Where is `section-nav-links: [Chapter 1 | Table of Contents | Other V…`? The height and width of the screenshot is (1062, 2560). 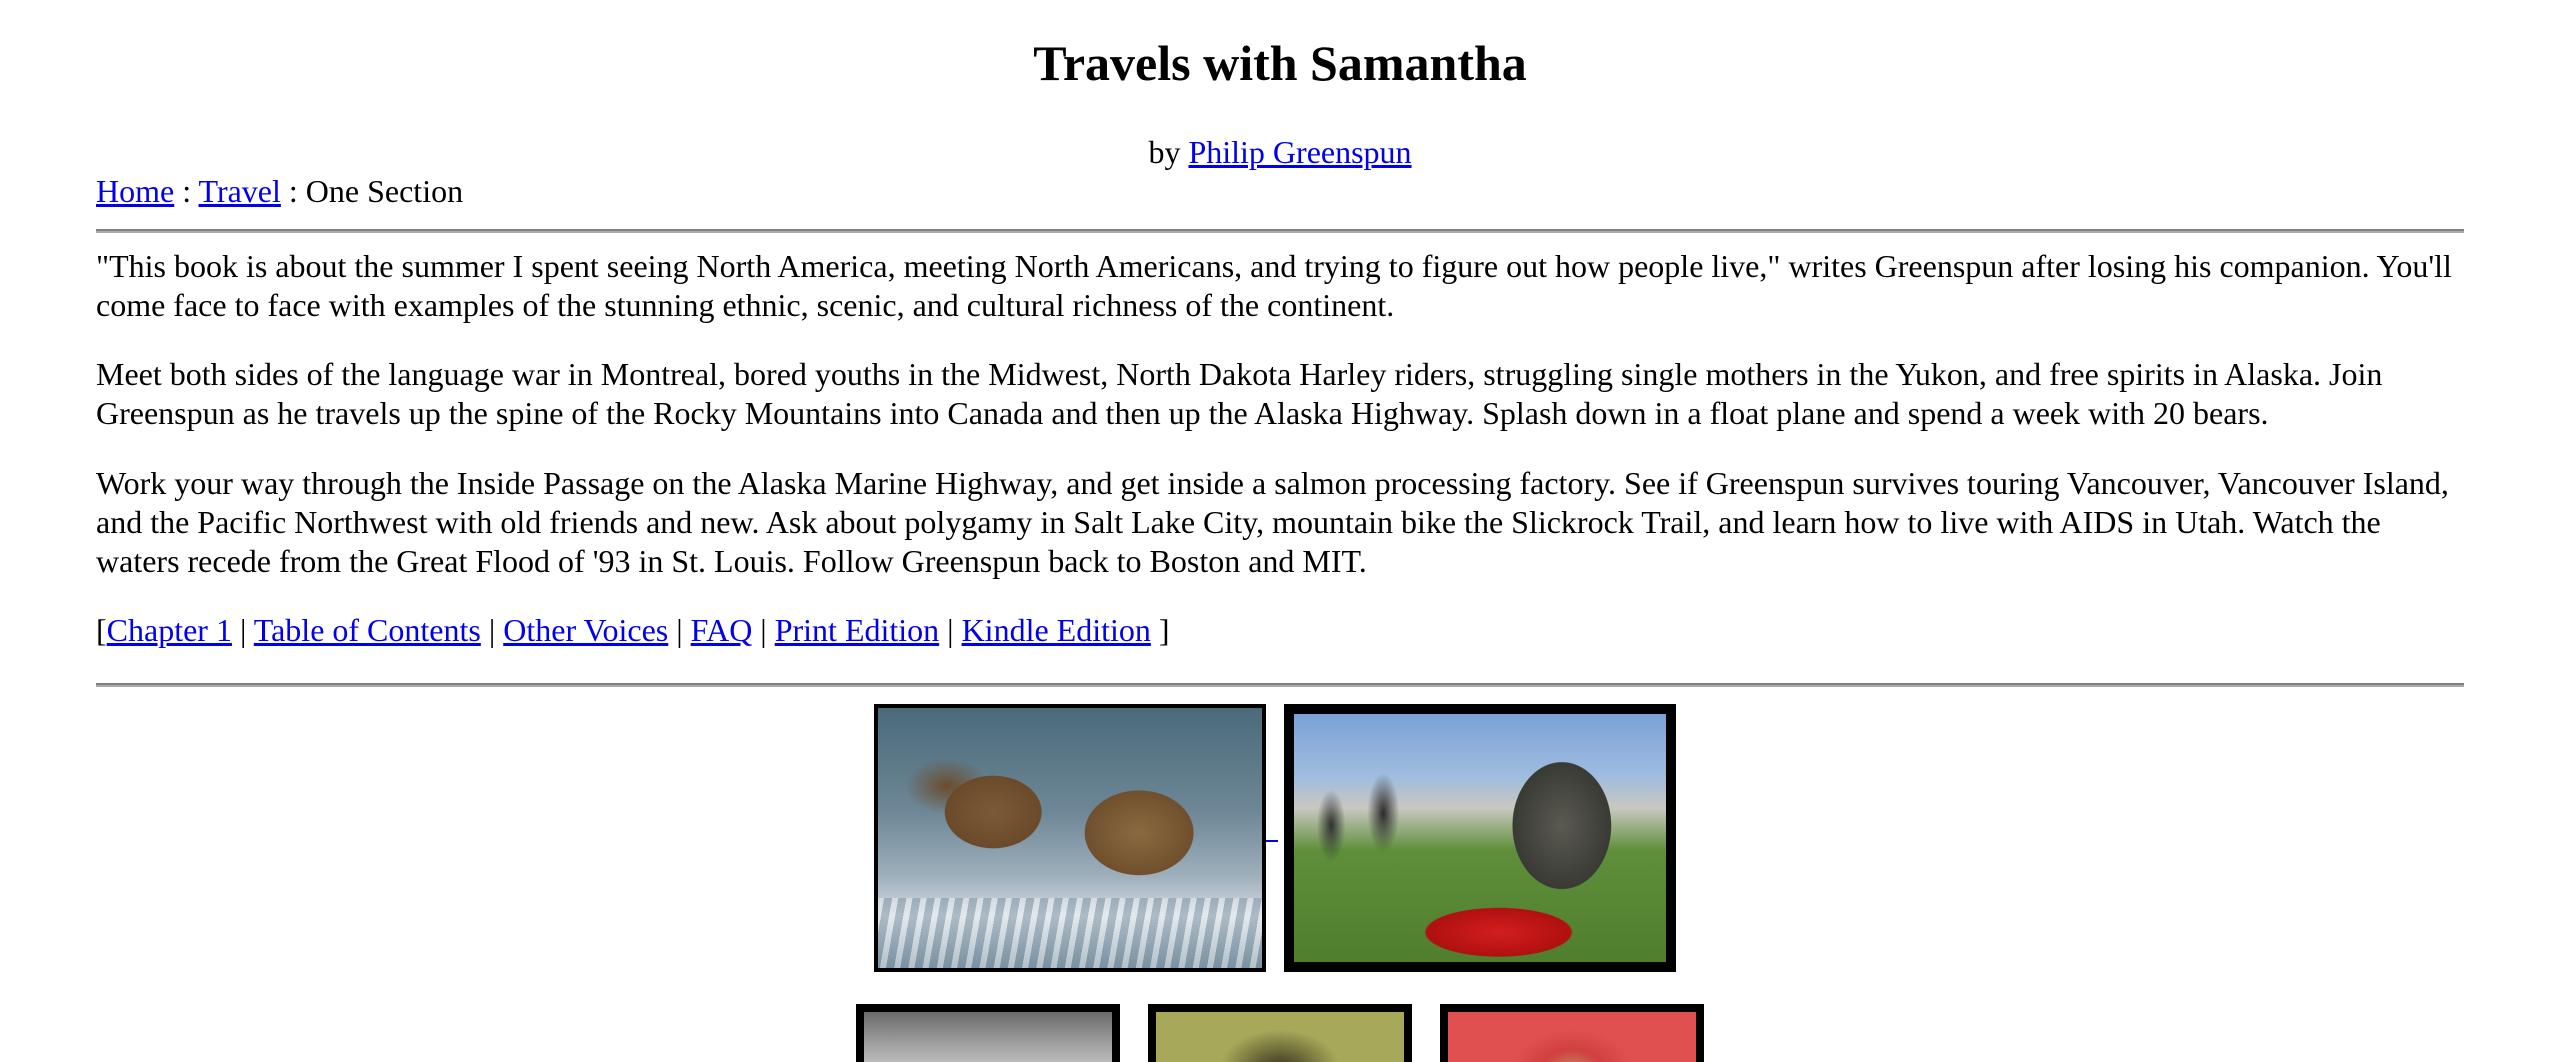
section-nav-links: [Chapter 1 | Table of Contents | Other V… is located at coordinates (1281, 630).